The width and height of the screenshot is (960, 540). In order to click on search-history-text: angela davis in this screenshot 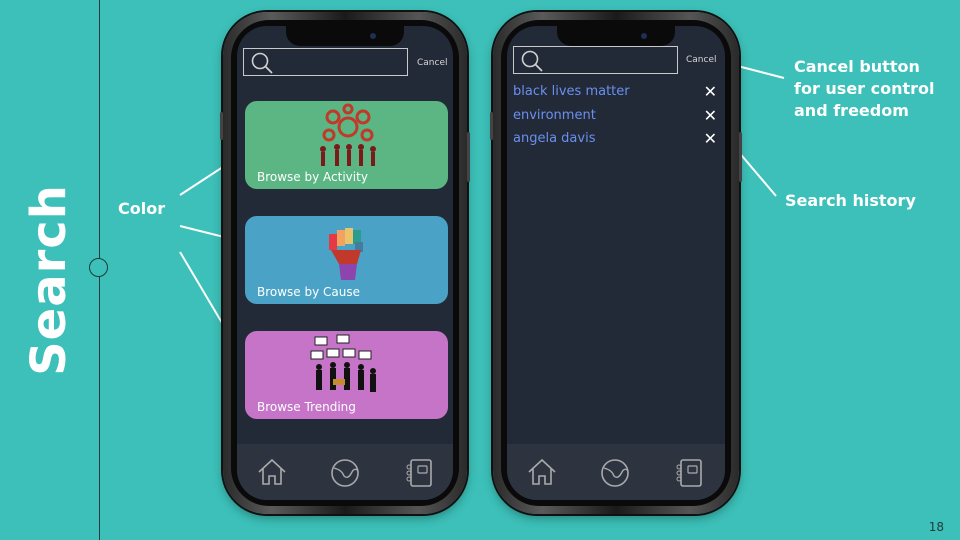, I will do `click(554, 138)`.